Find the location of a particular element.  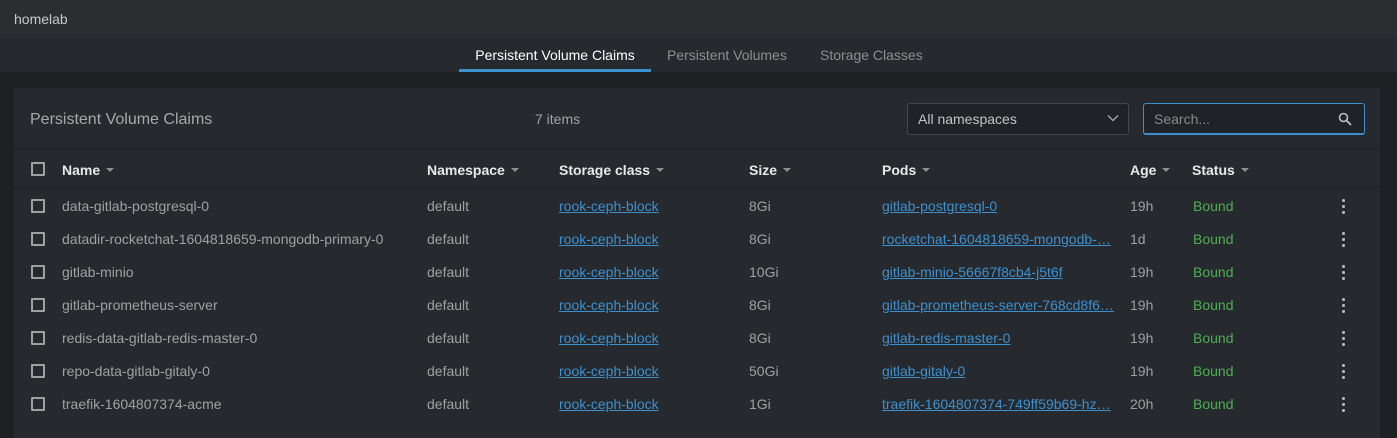

search-icon is located at coordinates (1345, 119).